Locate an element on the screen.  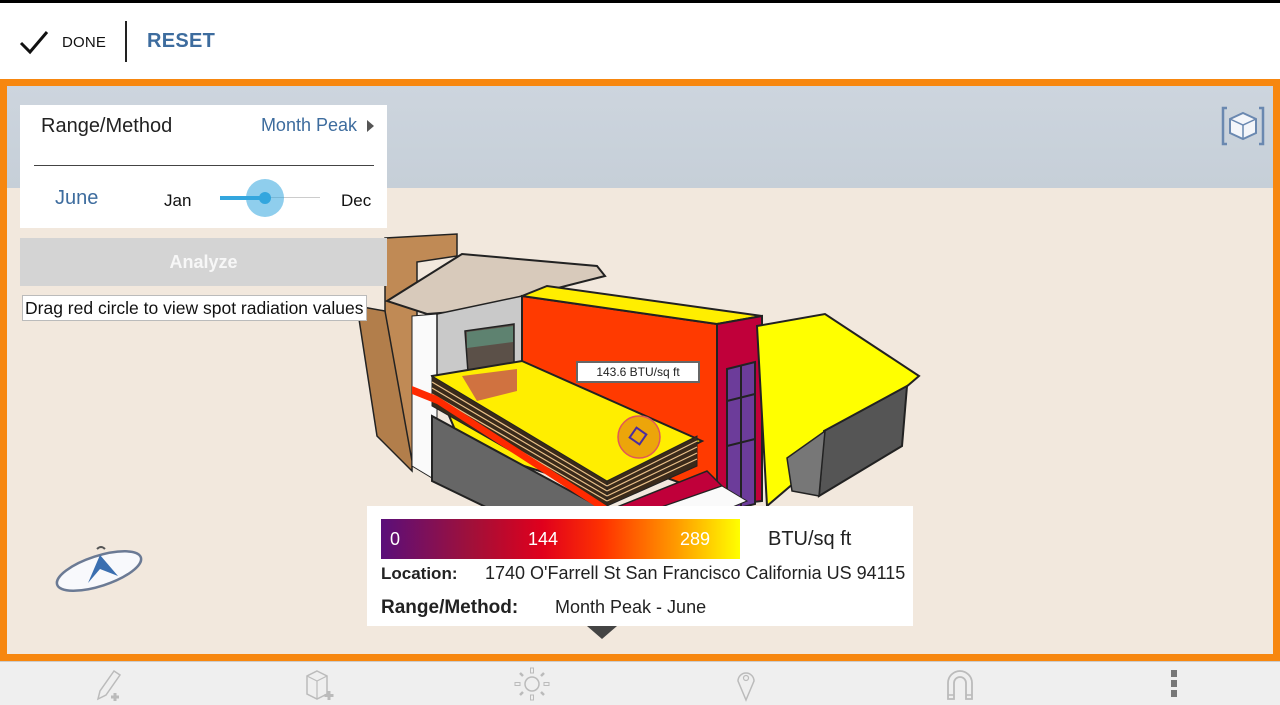
location-tool-button is located at coordinates (746, 684).